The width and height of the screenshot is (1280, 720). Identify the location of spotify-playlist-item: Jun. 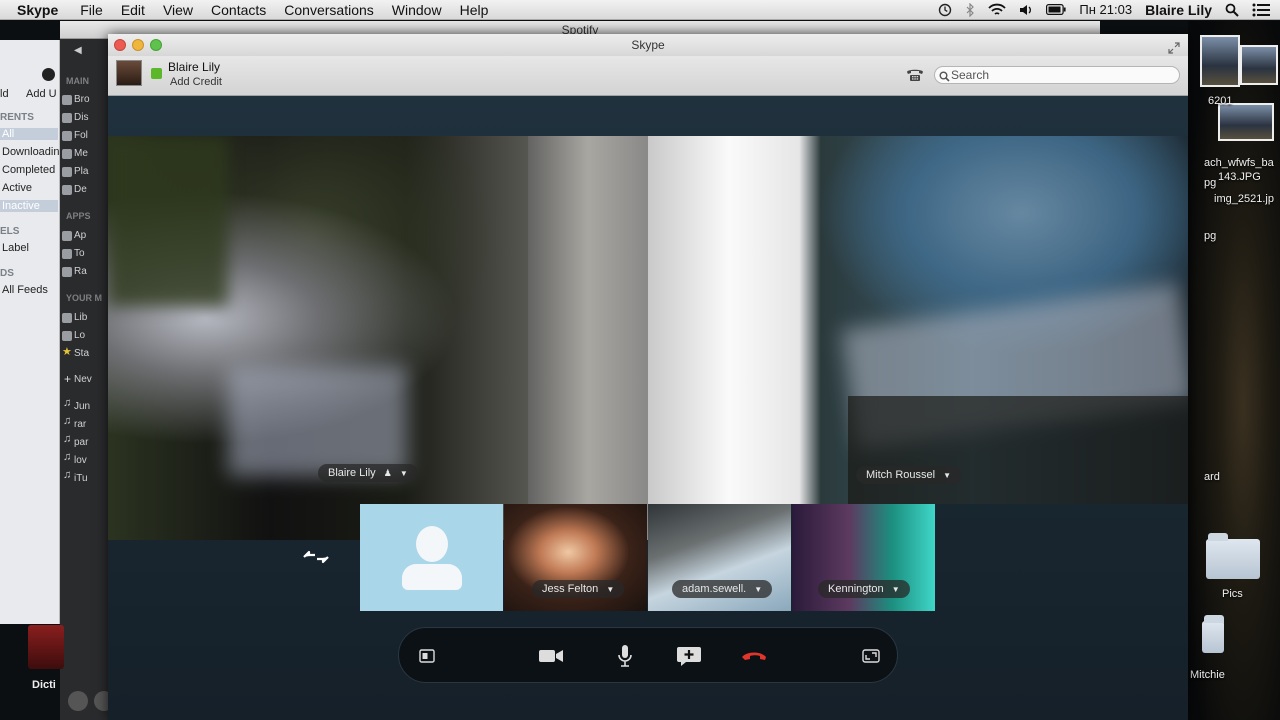
(82, 406).